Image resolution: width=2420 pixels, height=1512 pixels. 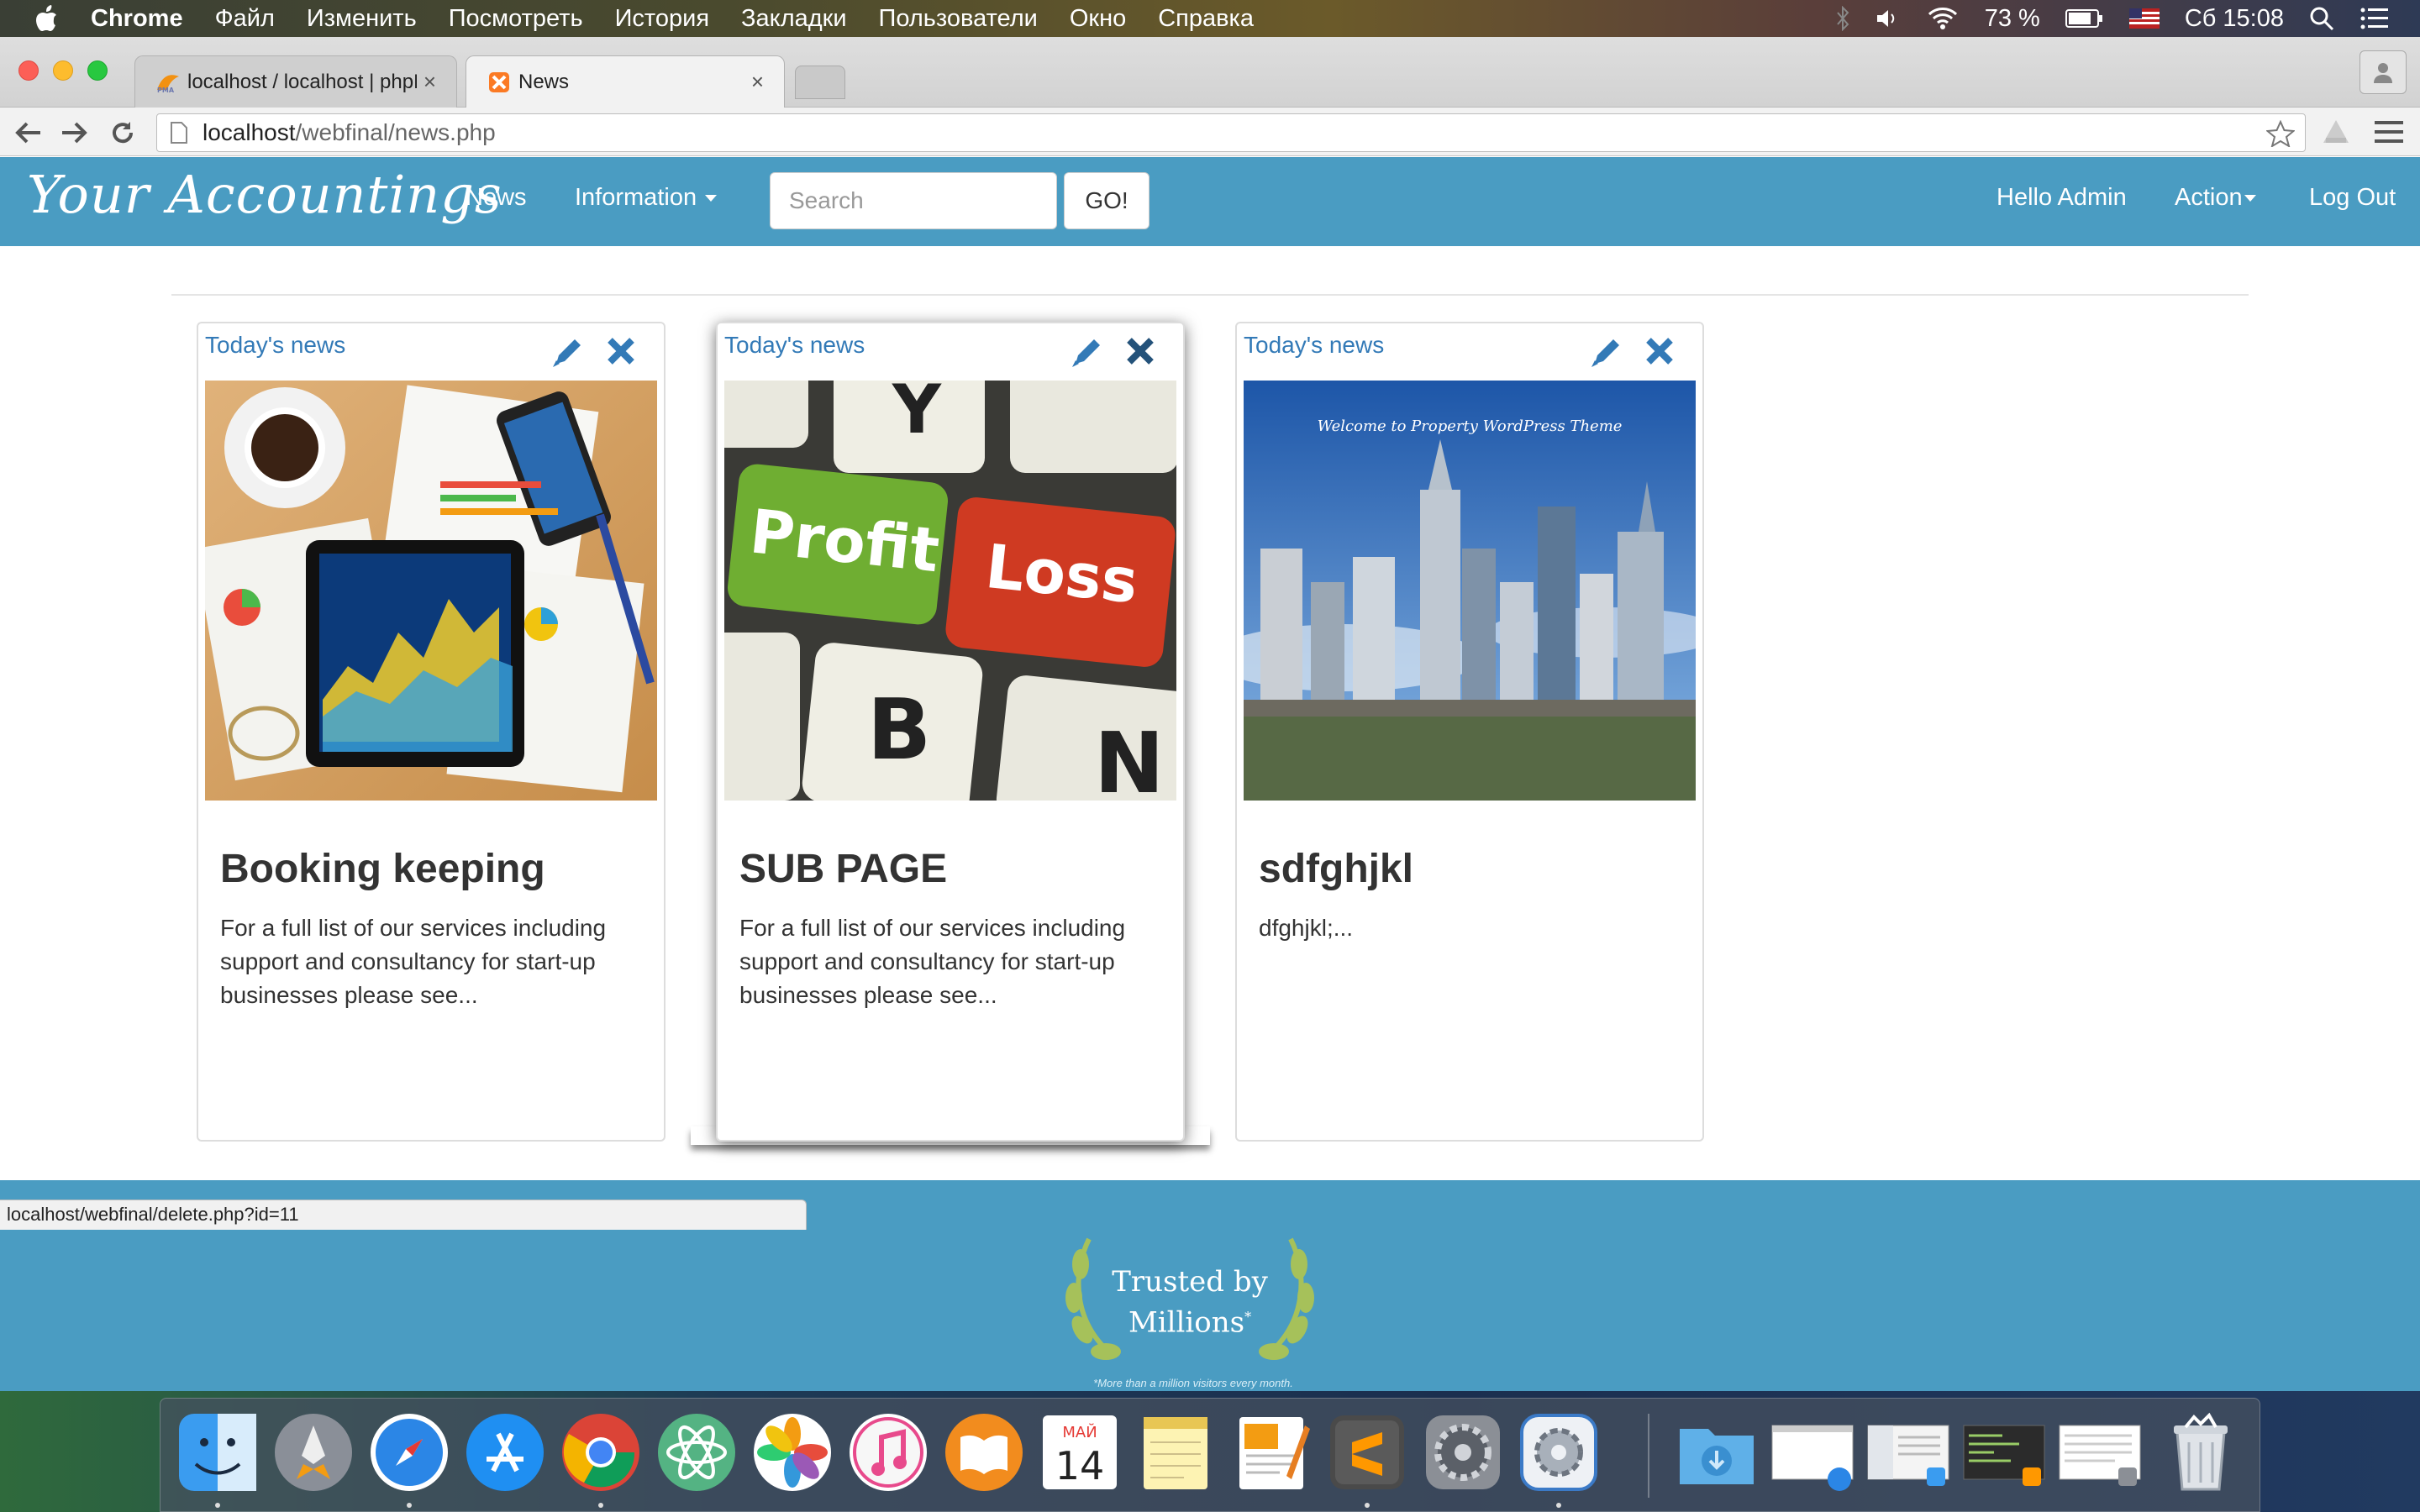 I want to click on system-preferences-icon, so click(x=1463, y=1452).